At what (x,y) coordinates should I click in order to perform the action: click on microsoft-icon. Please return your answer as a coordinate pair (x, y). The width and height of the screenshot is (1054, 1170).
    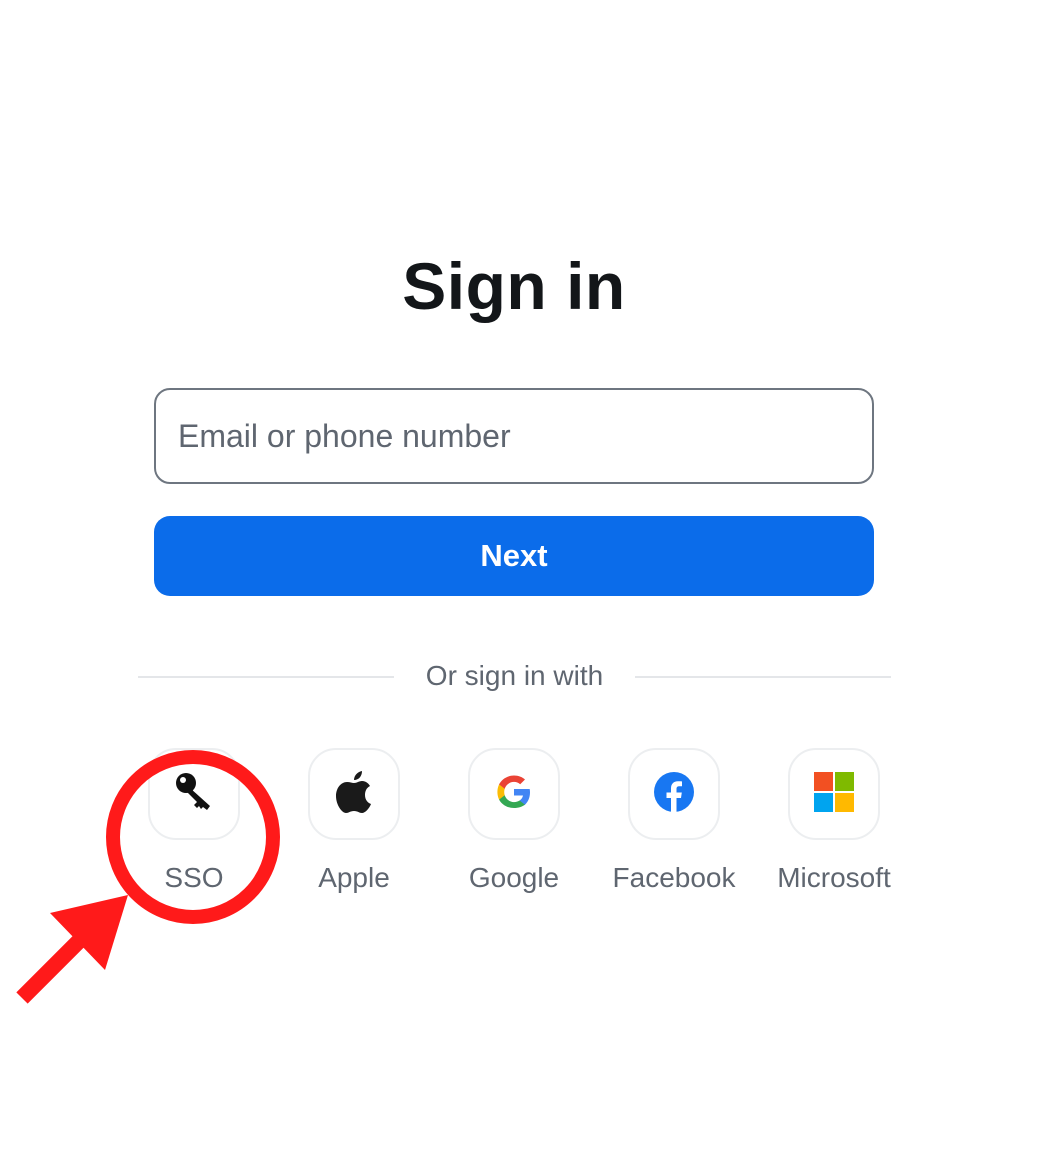
    Looking at the image, I should click on (834, 794).